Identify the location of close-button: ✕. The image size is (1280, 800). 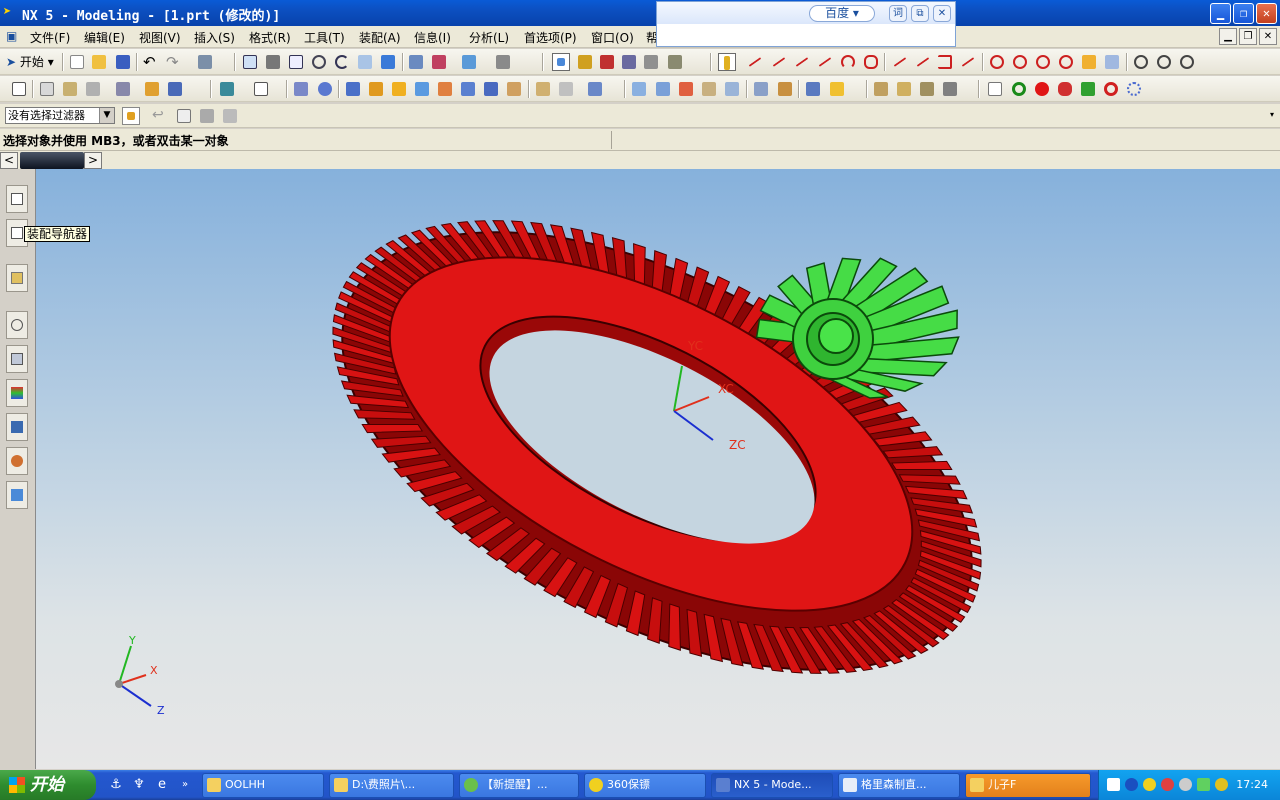
(1266, 13).